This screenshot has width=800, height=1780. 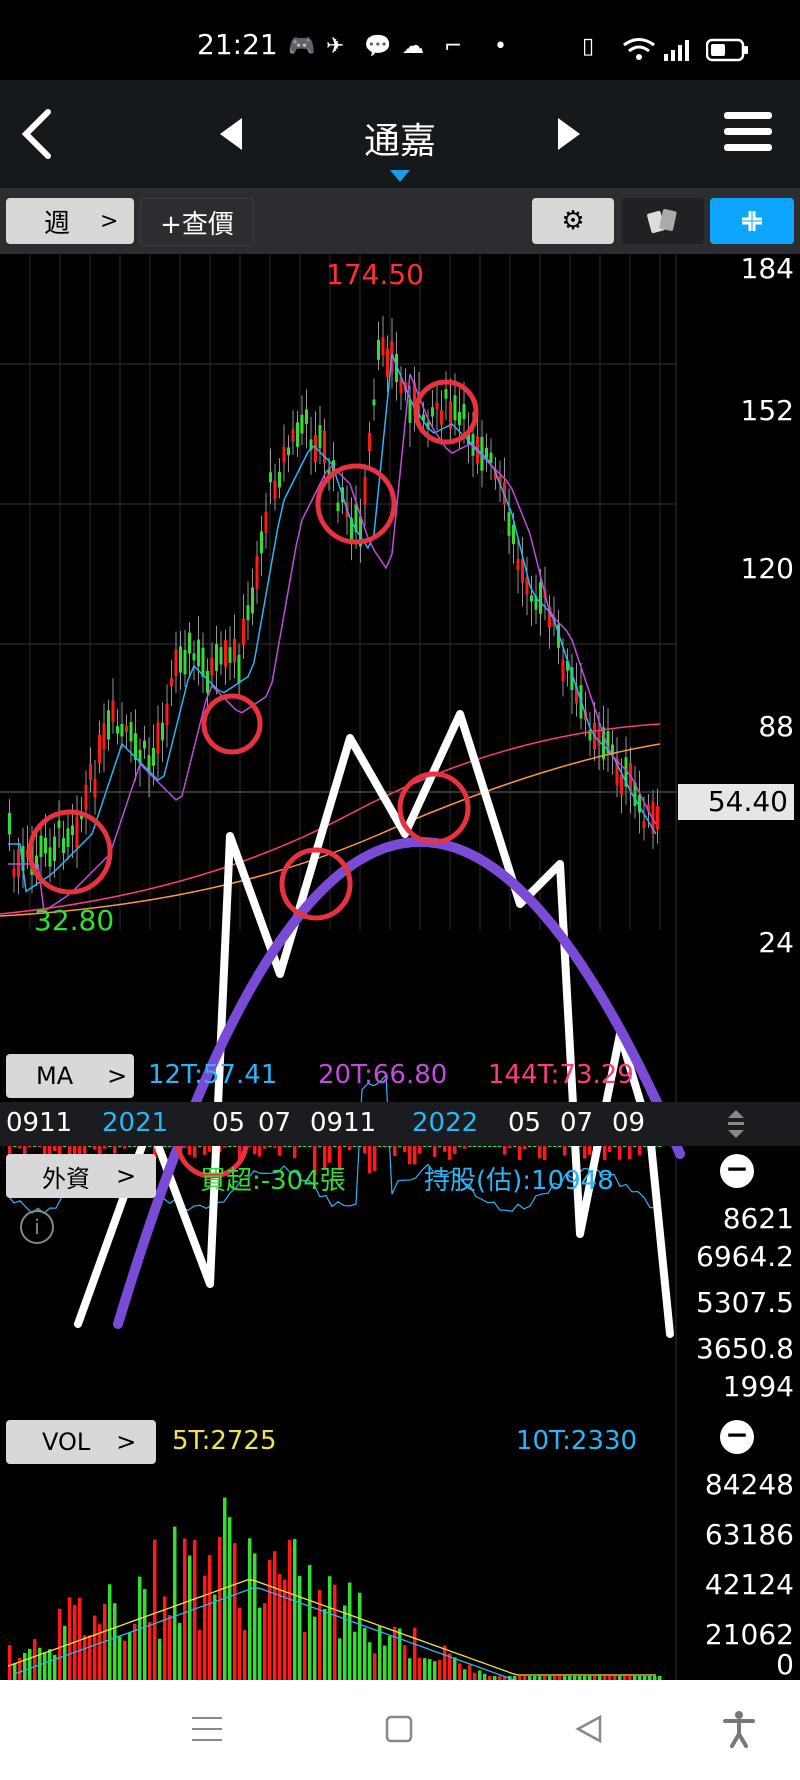 I want to click on volume-button: VOL >, so click(x=81, y=1442).